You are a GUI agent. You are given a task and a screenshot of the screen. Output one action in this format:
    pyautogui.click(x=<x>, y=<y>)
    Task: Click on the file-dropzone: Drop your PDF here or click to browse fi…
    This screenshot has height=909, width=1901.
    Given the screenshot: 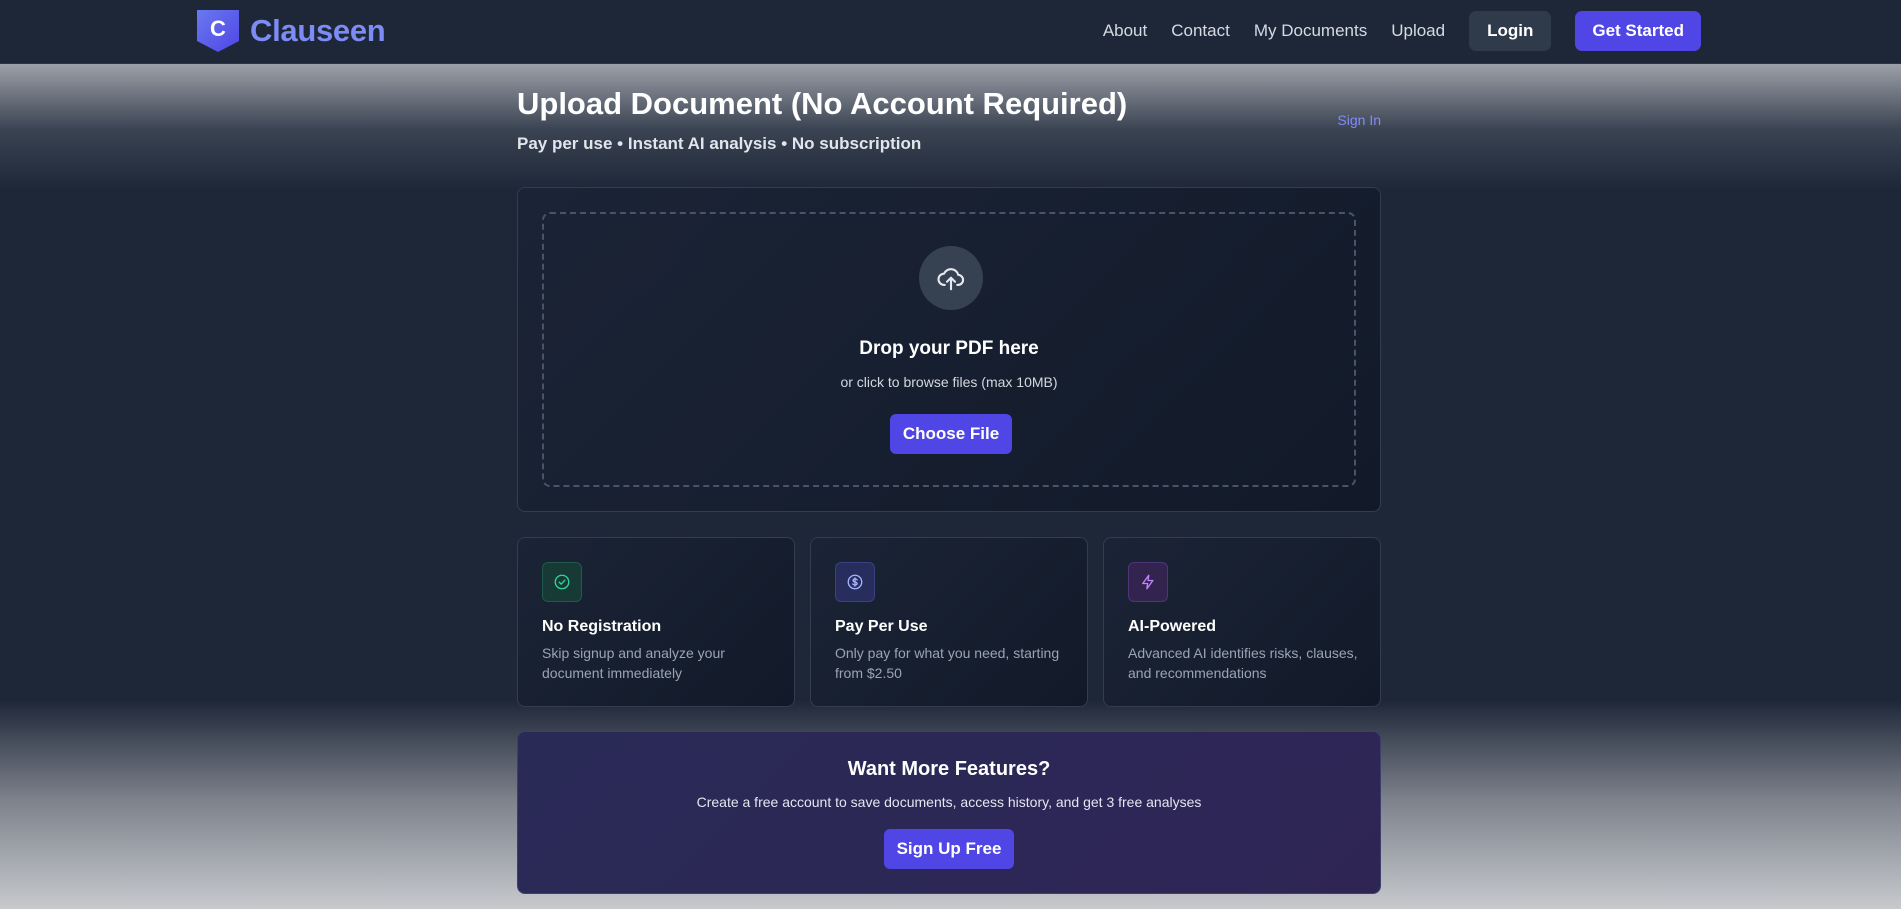 What is the action you would take?
    pyautogui.click(x=949, y=349)
    